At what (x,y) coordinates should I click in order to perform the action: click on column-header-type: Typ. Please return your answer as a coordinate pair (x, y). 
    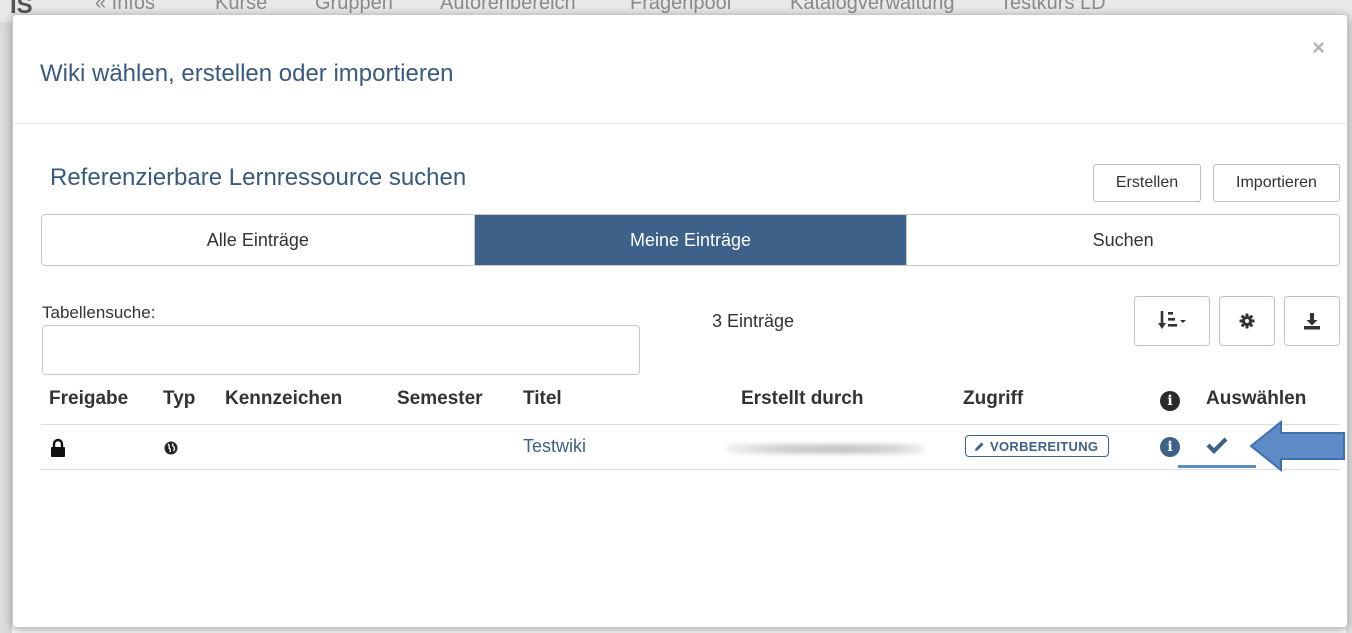
    Looking at the image, I should click on (179, 399).